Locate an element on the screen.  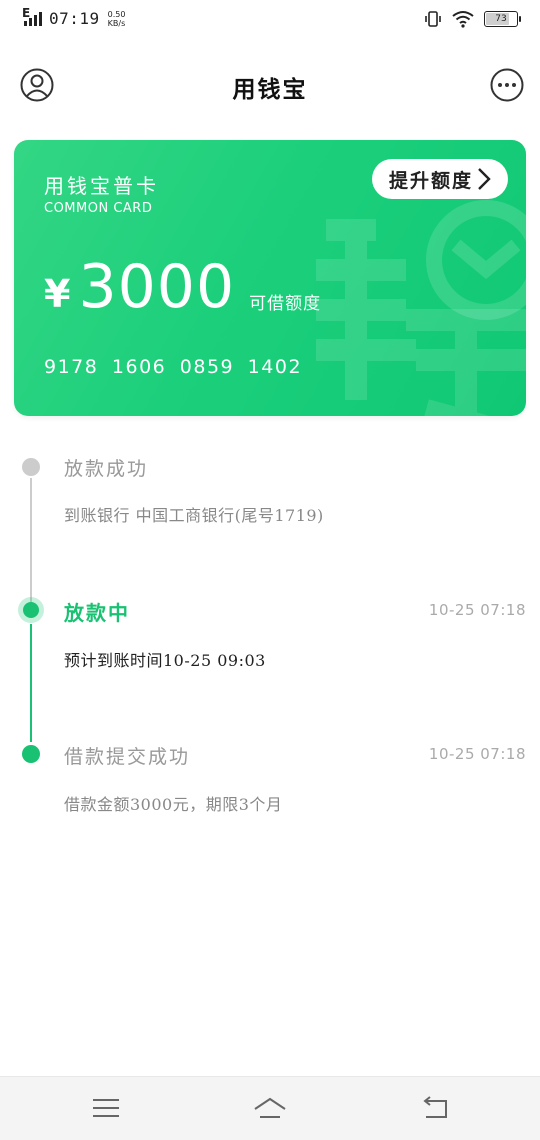
system-nav-bar is located at coordinates (270, 1108).